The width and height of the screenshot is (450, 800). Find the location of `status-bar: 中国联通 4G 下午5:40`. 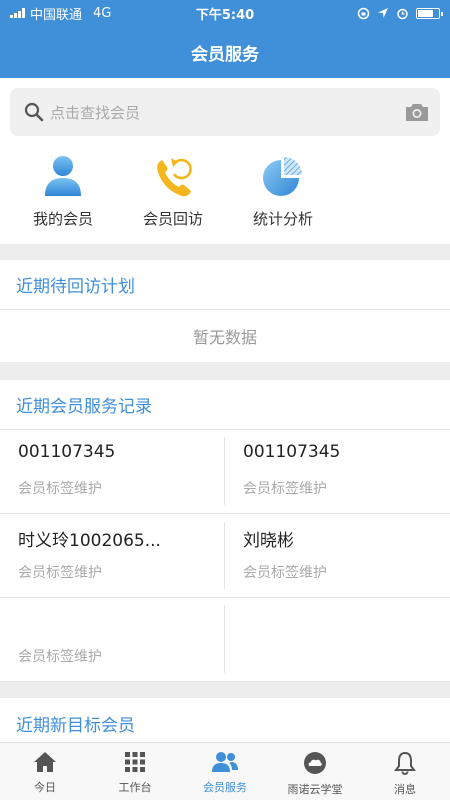

status-bar: 中国联通 4G 下午5:40 is located at coordinates (225, 13).